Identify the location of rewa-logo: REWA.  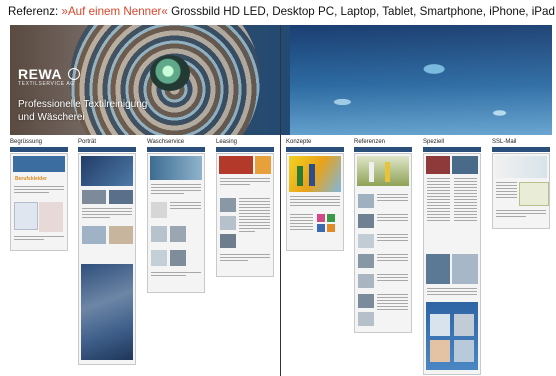
(40, 74).